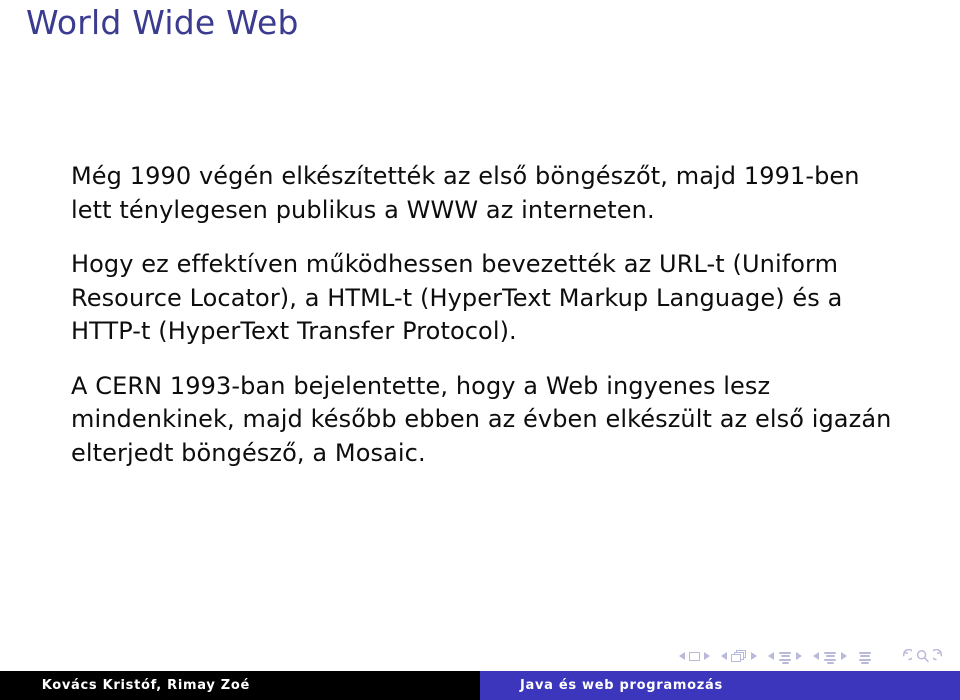 The image size is (960, 700). What do you see at coordinates (621, 685) in the screenshot?
I see `footer-presentation-title: Java és web programozás` at bounding box center [621, 685].